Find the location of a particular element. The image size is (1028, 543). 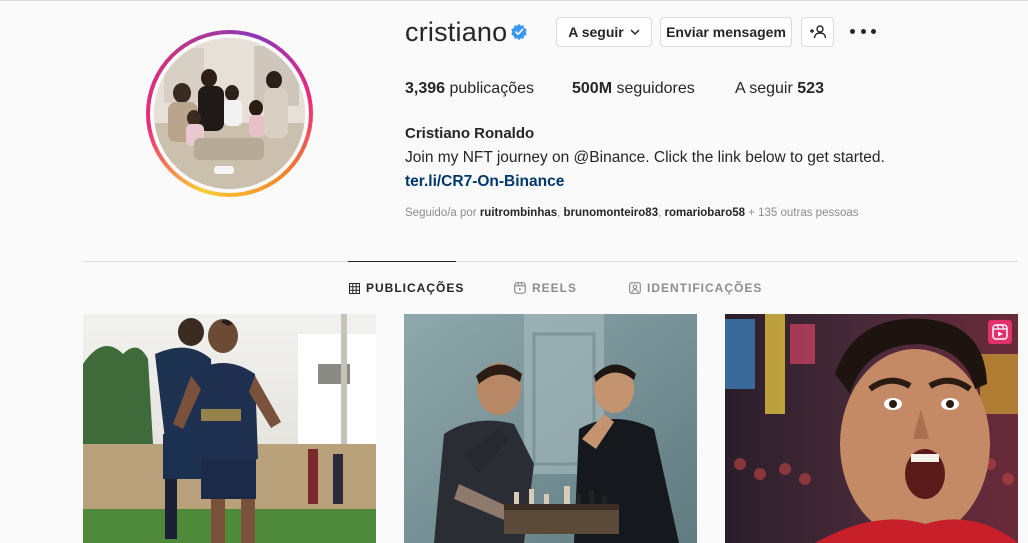

profile-avatar-story-ring is located at coordinates (229, 113).